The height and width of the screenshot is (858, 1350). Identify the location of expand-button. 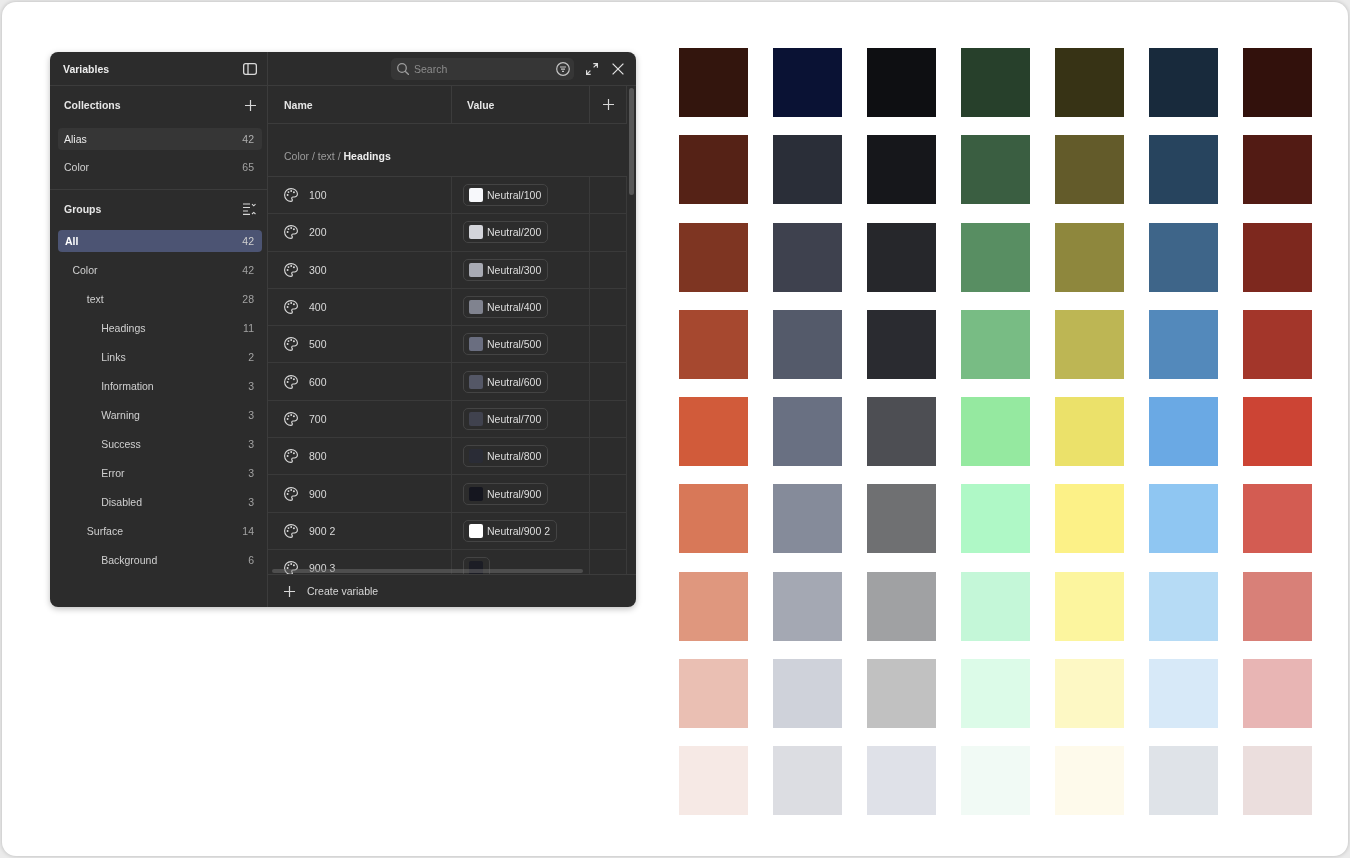
(592, 68).